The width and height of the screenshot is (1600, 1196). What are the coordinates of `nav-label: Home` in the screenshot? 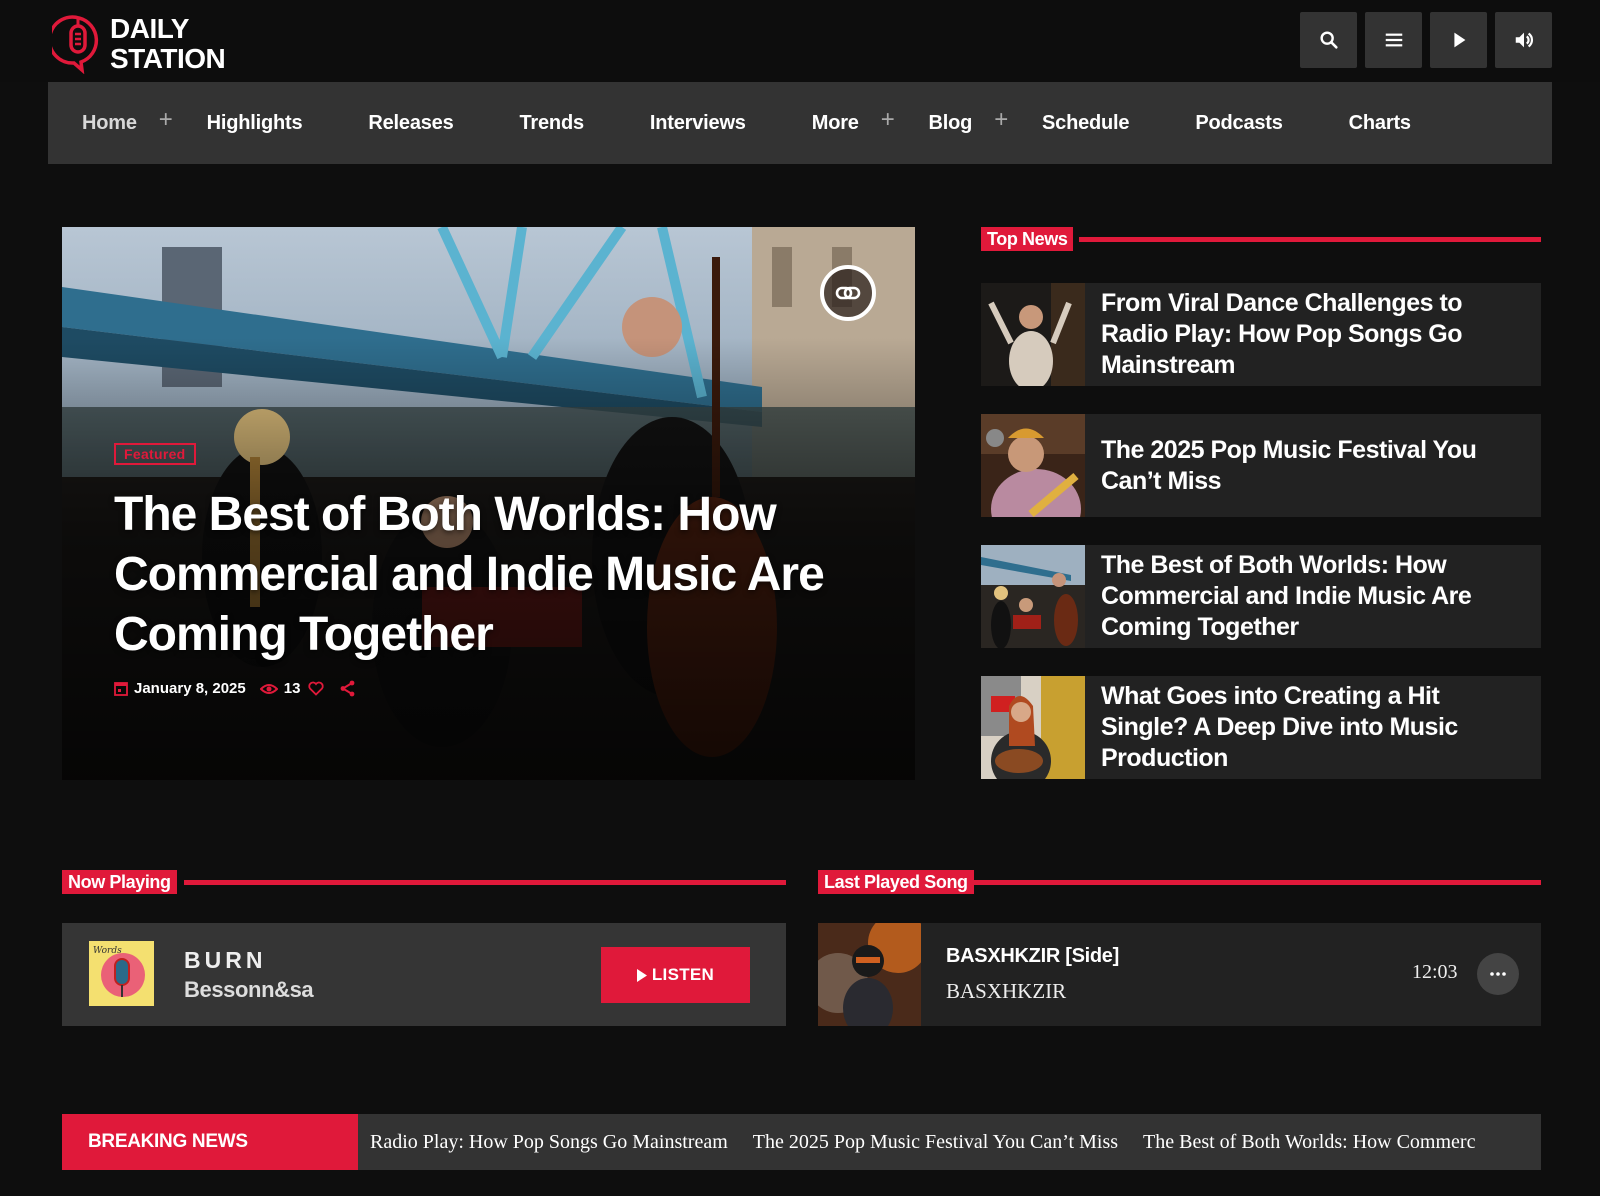 It's located at (109, 122).